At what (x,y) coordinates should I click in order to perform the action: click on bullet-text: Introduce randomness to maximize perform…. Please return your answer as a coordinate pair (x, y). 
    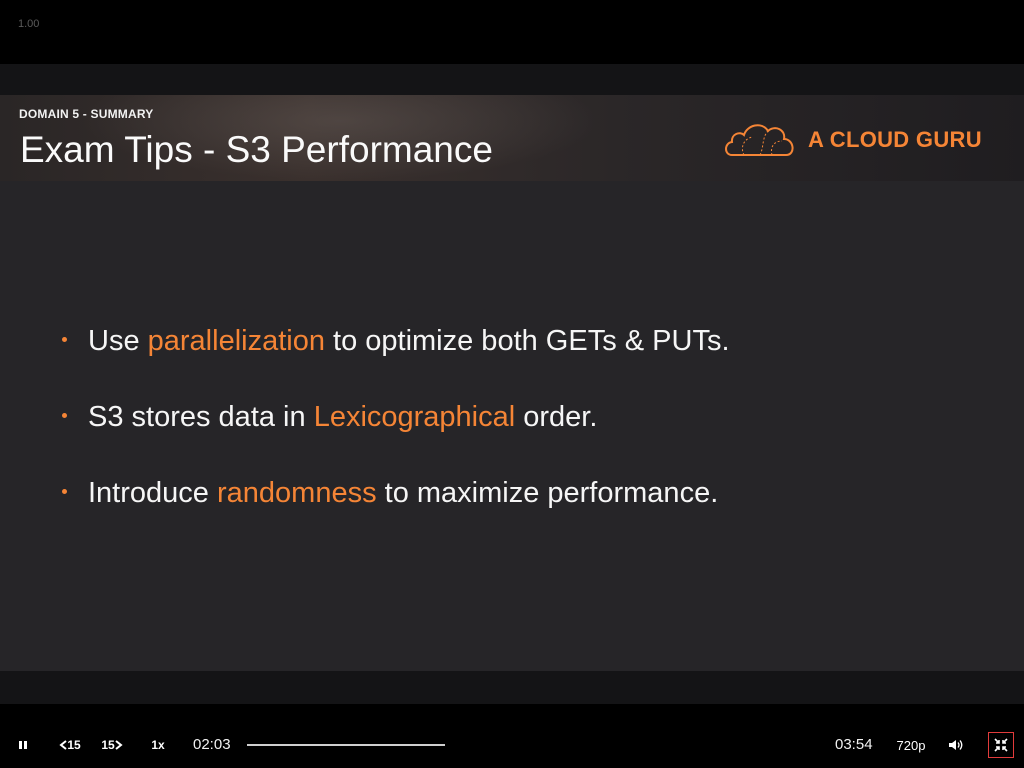
    Looking at the image, I should click on (403, 493).